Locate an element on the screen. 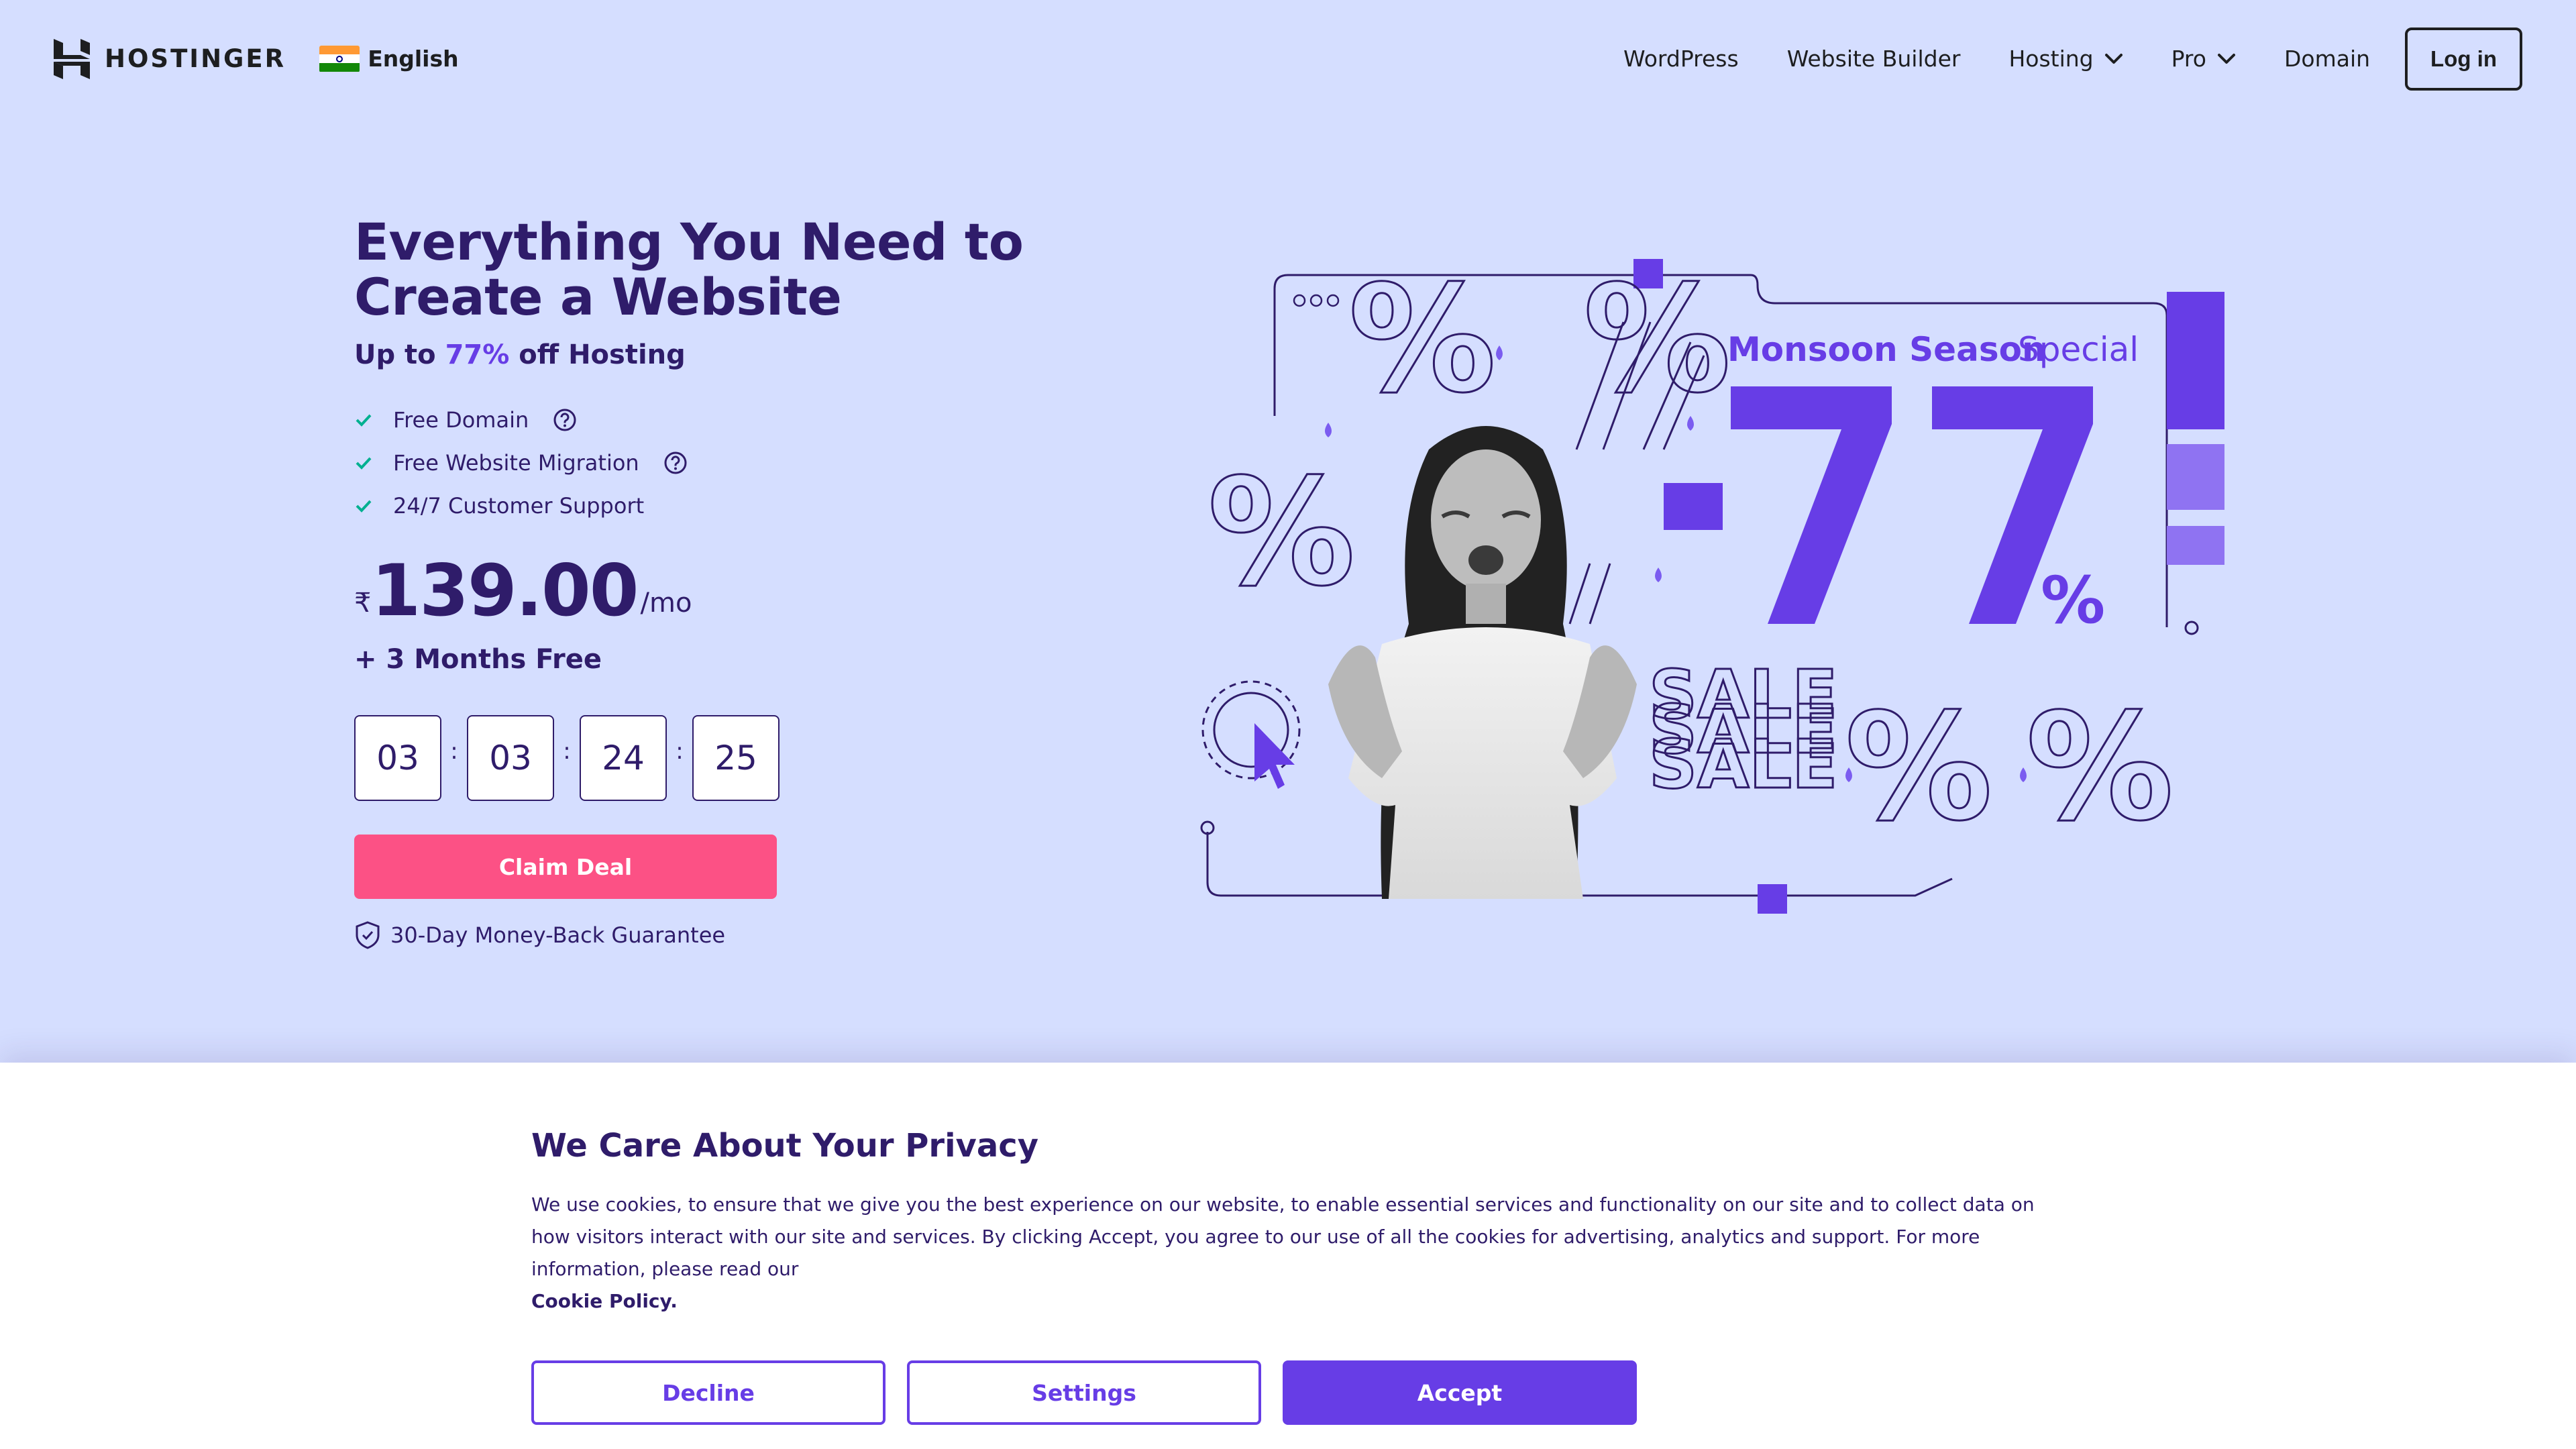 This screenshot has height=1449, width=2576. nav-website-builder: Website Builder is located at coordinates (1874, 59).